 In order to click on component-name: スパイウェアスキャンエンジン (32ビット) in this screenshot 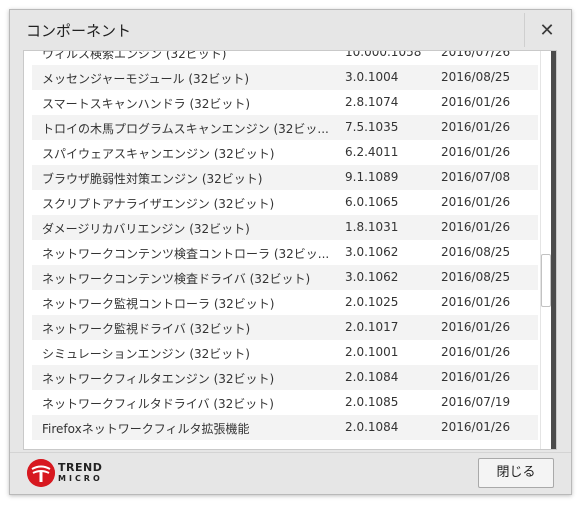, I will do `click(158, 154)`.